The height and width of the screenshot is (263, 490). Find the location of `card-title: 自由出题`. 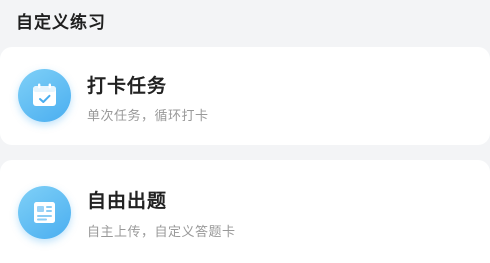

card-title: 自由出题 is located at coordinates (127, 201).